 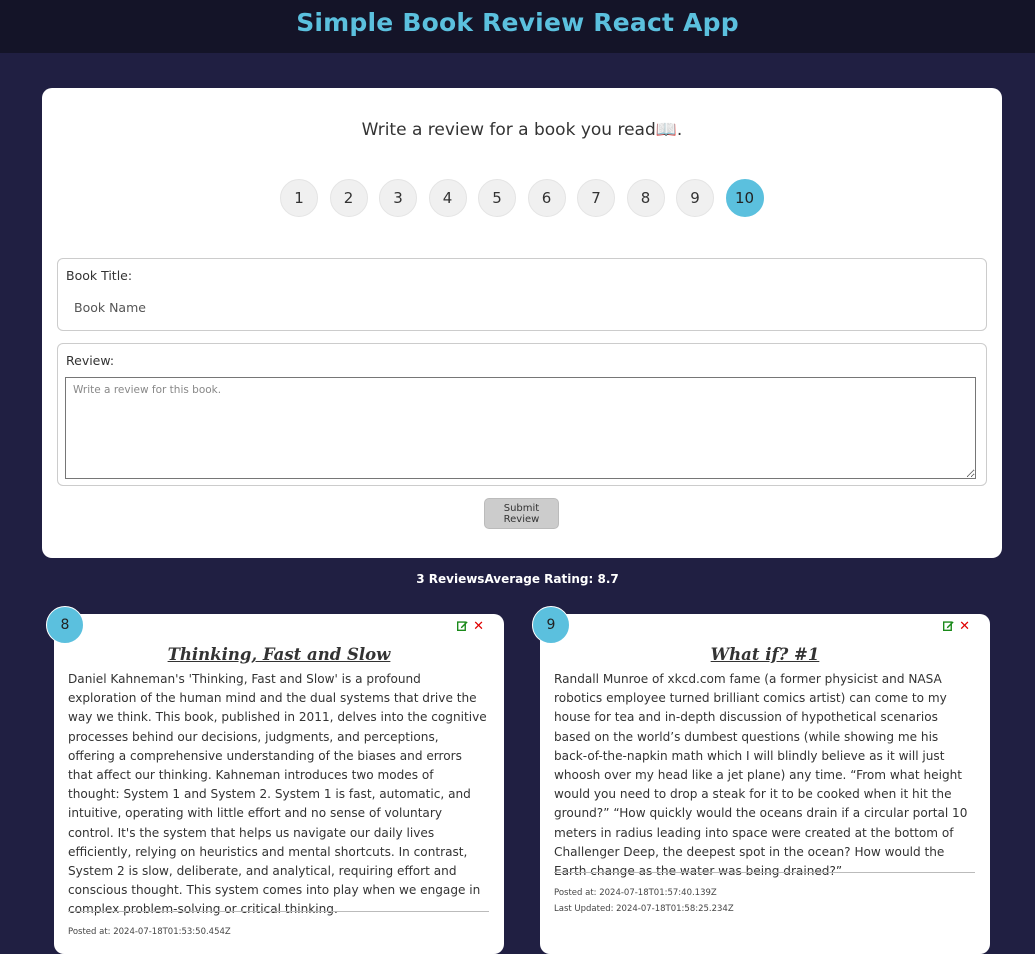 What do you see at coordinates (644, 909) in the screenshot?
I see `updated-timestamp: Last Updated: 2024-07-18T01:58:25.234Z` at bounding box center [644, 909].